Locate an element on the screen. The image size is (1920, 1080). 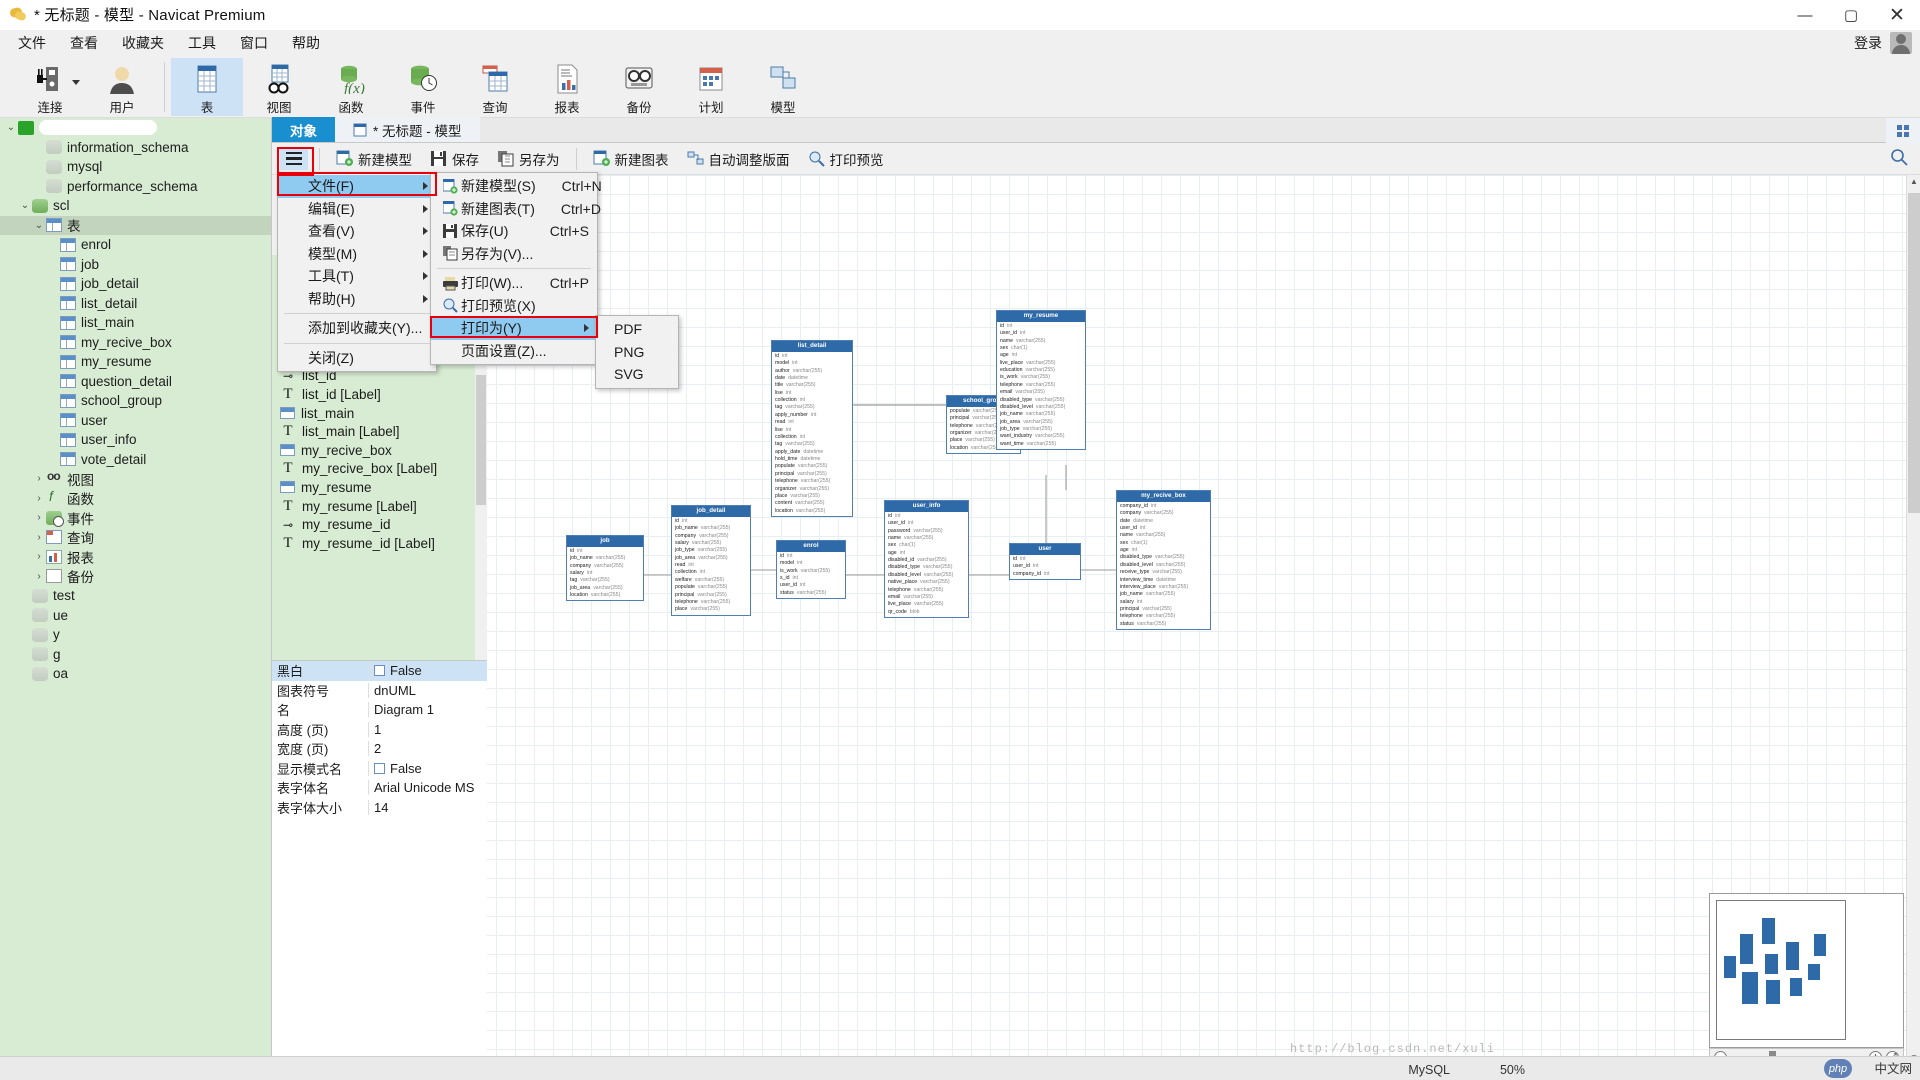
ribbon-schedule: 计划 is located at coordinates (711, 87).